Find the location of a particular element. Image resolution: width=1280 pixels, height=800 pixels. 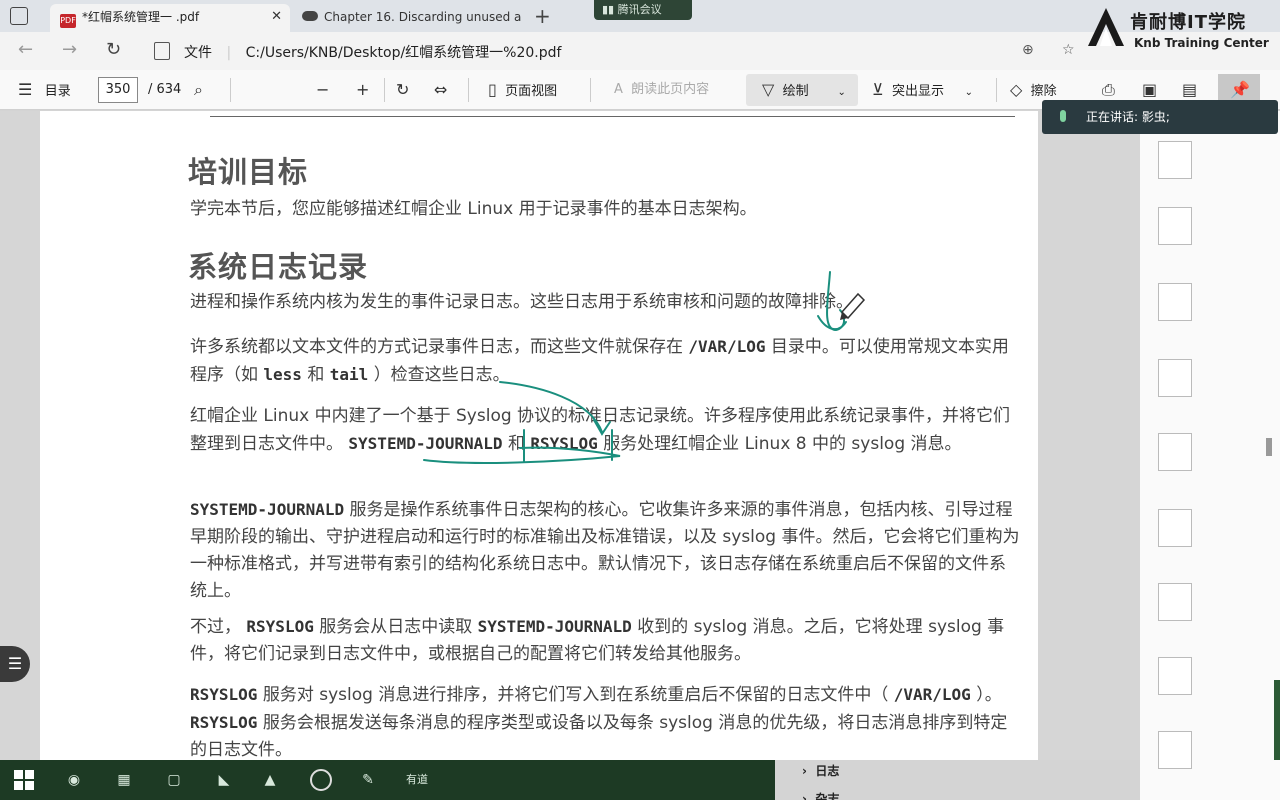

code-var-log: /VAR/LOG is located at coordinates (727, 346).